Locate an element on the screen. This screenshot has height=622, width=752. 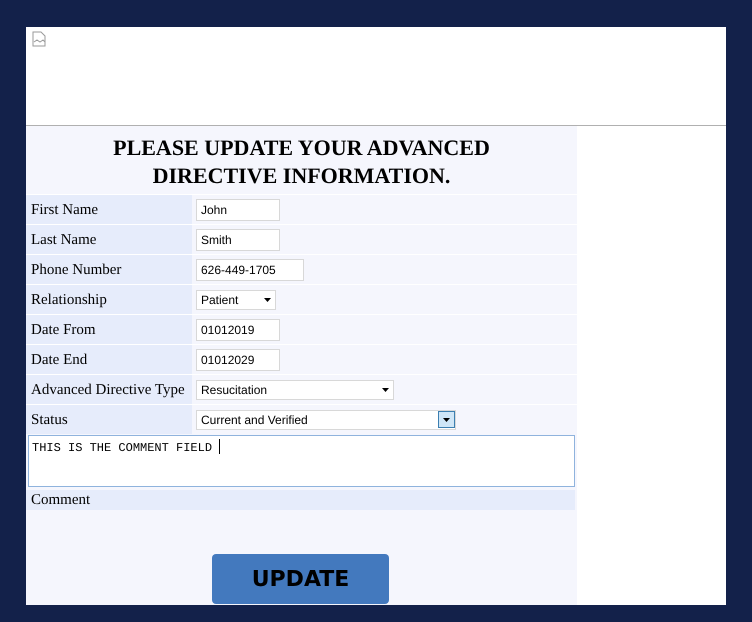
field-label: Status is located at coordinates (49, 419).